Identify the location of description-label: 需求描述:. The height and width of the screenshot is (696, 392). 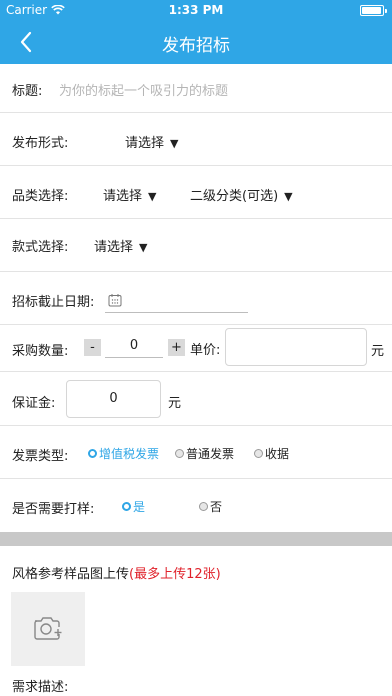
(40, 687).